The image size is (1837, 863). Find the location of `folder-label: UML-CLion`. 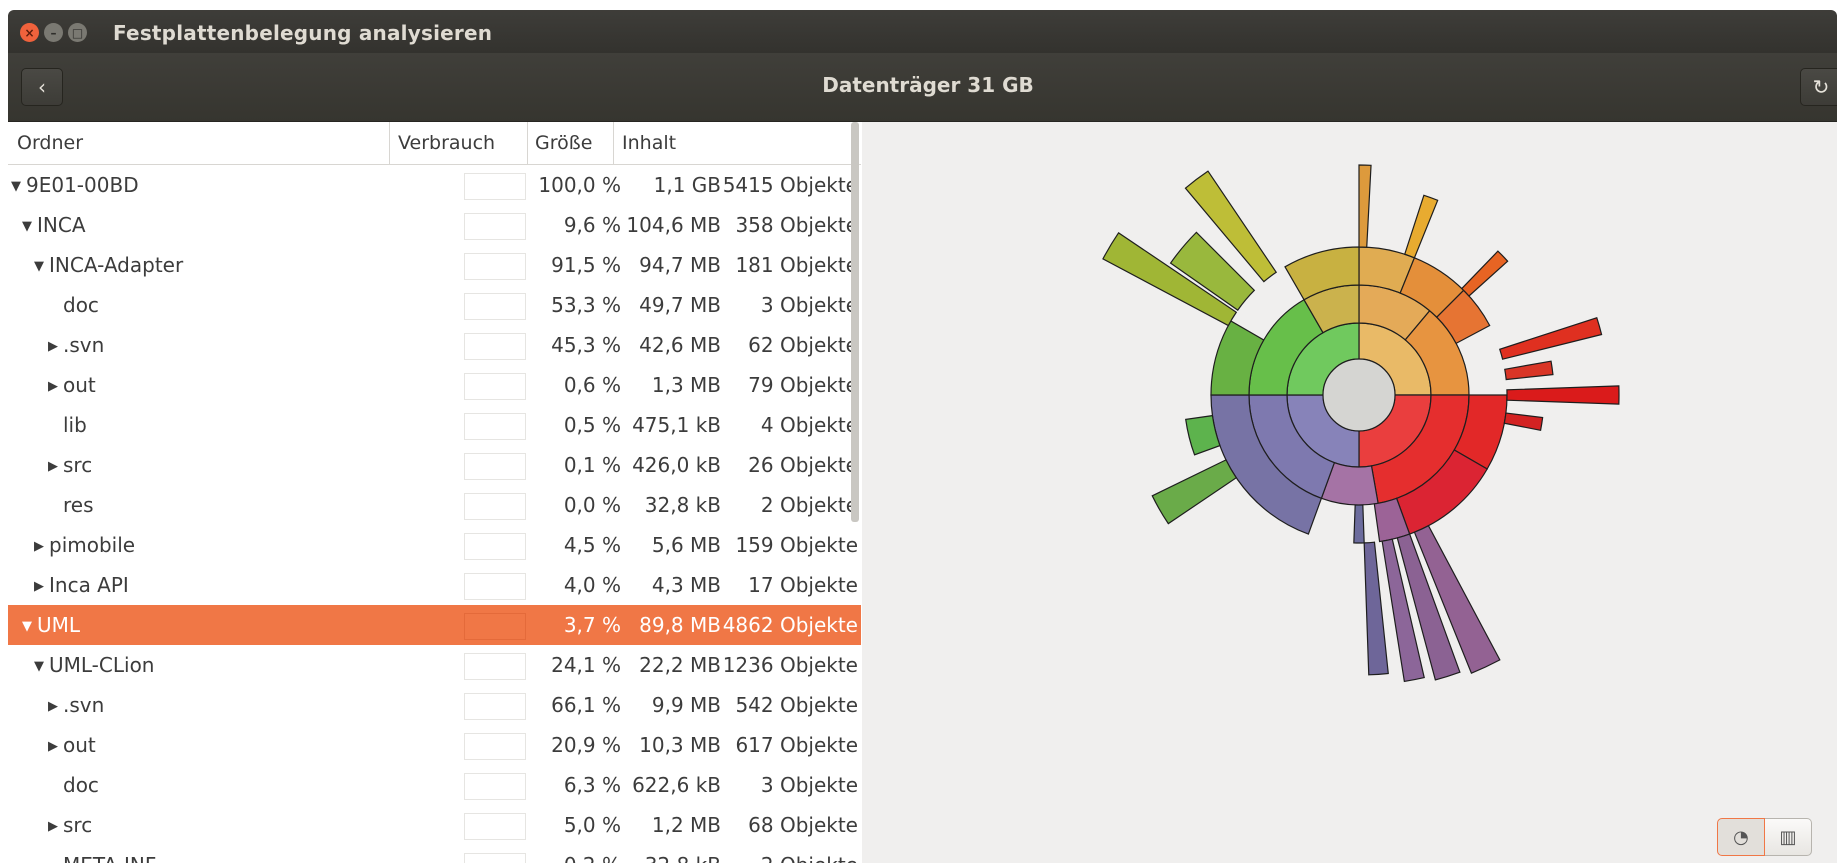

folder-label: UML-CLion is located at coordinates (102, 665).